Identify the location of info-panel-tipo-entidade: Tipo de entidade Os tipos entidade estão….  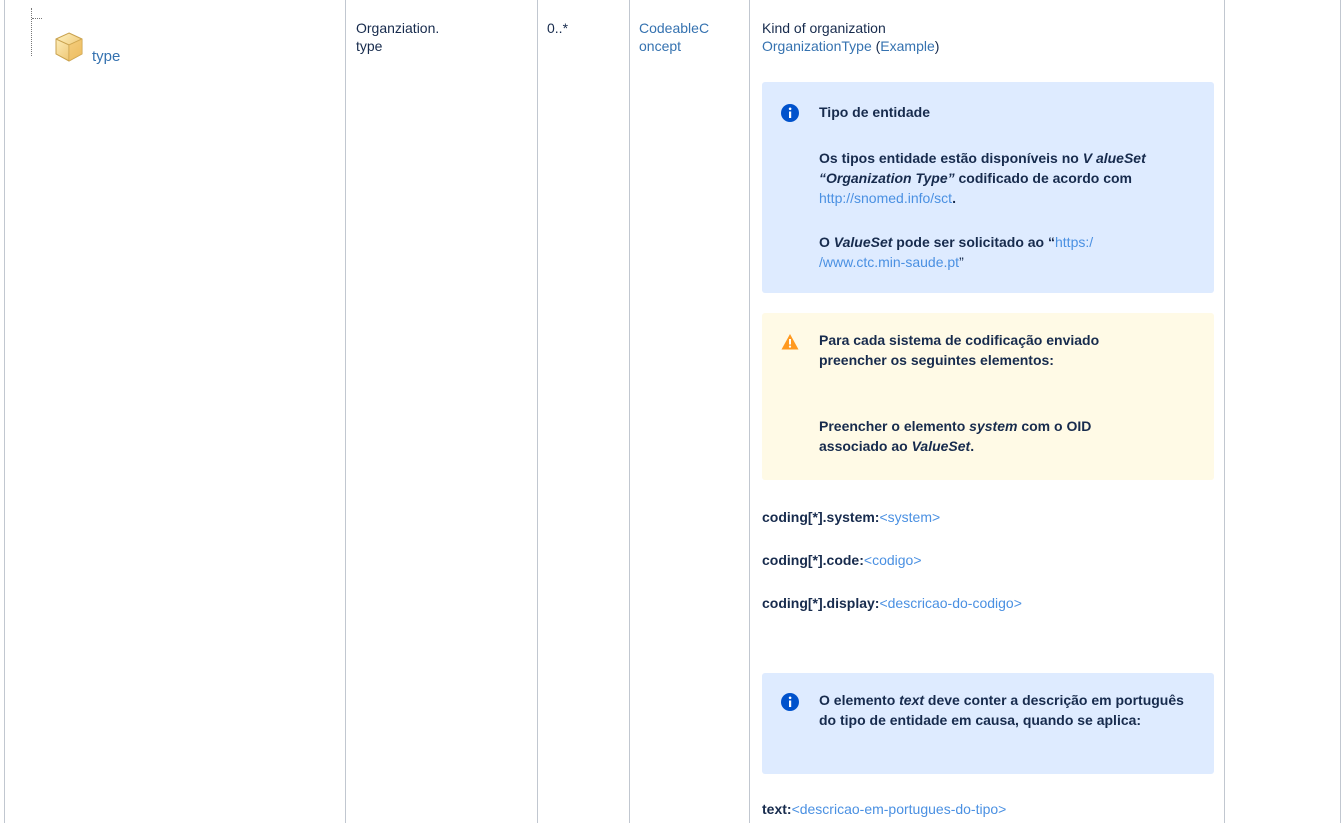
(988, 187).